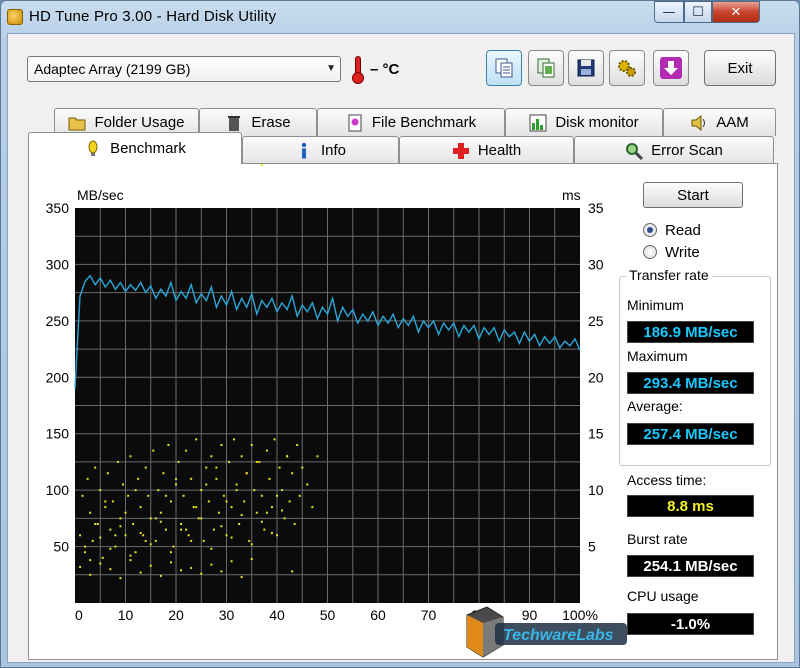 This screenshot has height=668, width=800. Describe the element at coordinates (674, 150) in the screenshot. I see `tab-error-scan: Error Scan` at that location.